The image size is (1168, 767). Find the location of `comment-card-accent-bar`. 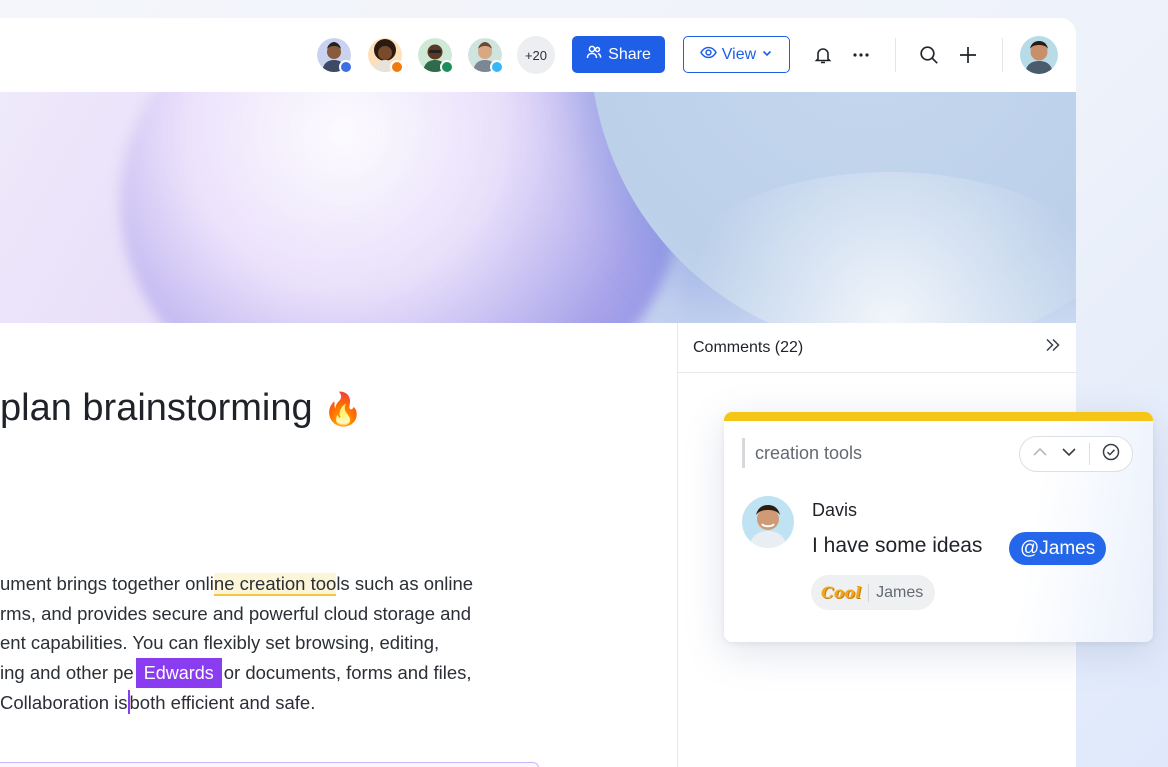

comment-card-accent-bar is located at coordinates (938, 416).